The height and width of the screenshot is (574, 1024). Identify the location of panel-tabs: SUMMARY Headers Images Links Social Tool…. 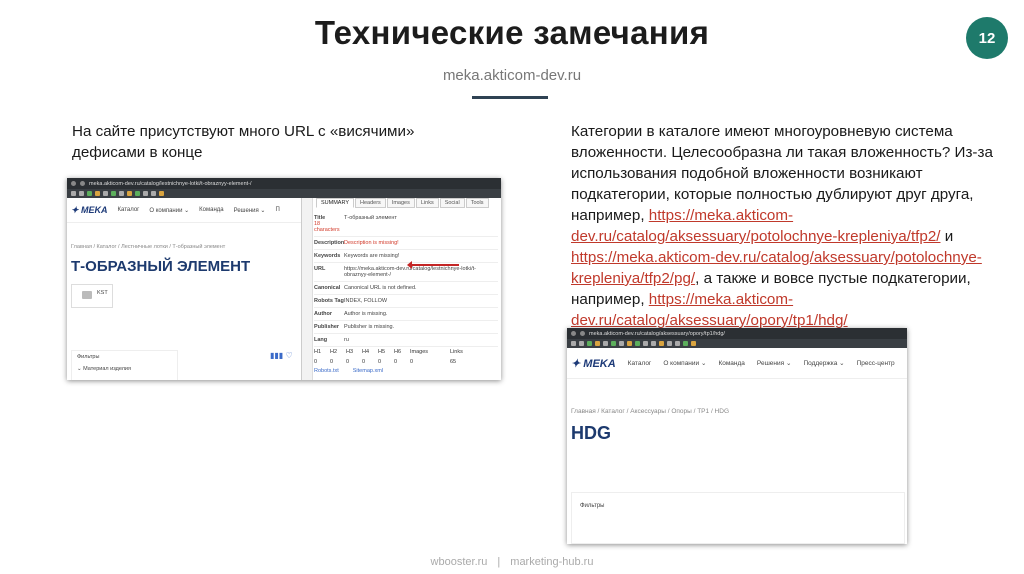
(402, 203).